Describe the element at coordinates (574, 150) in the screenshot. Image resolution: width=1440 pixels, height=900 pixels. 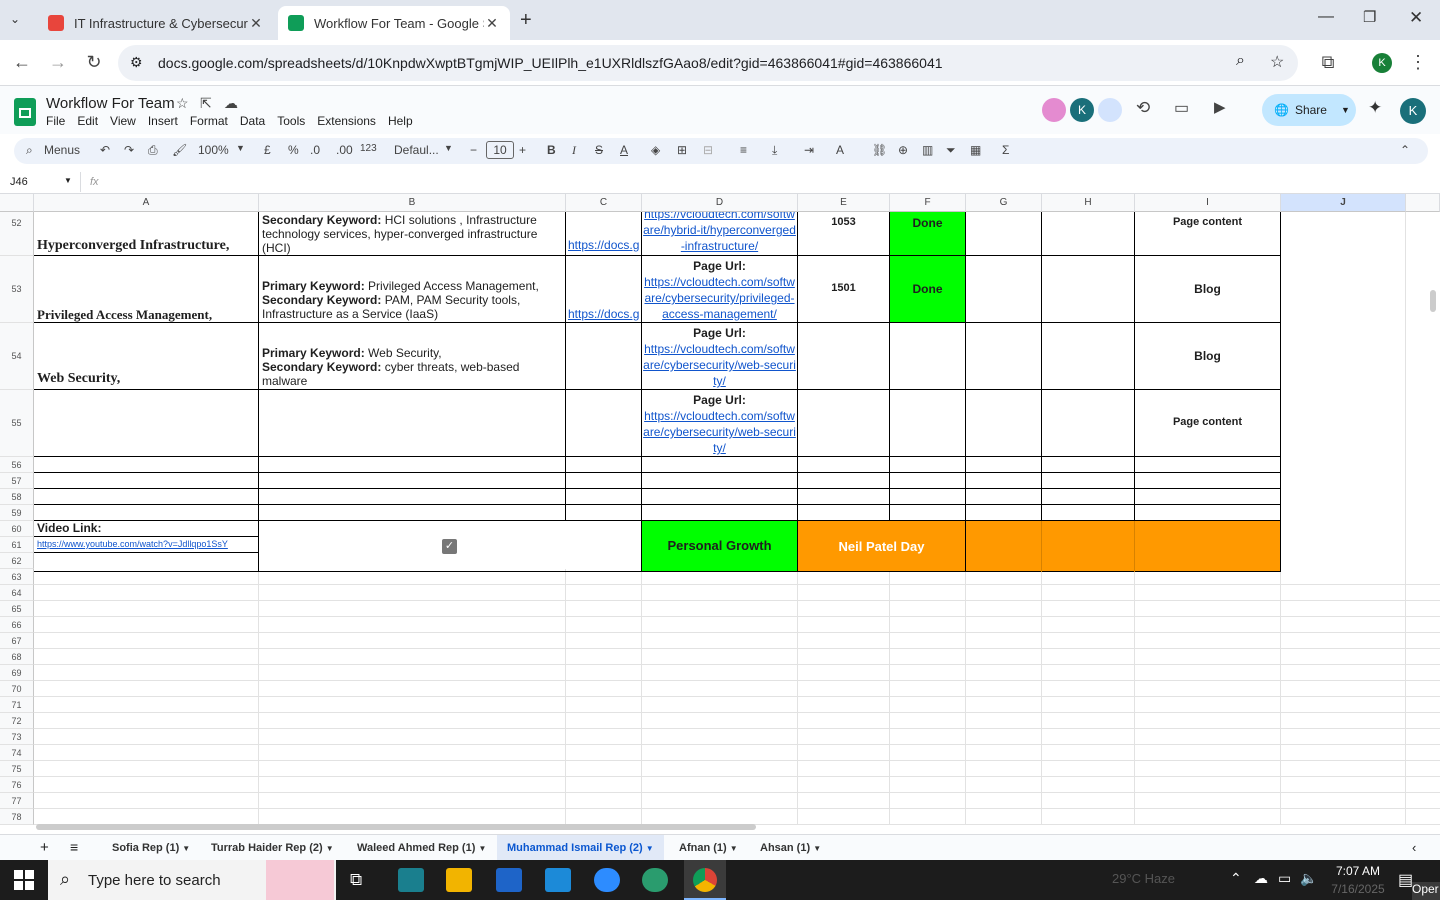
I see `italic-icon: I` at that location.